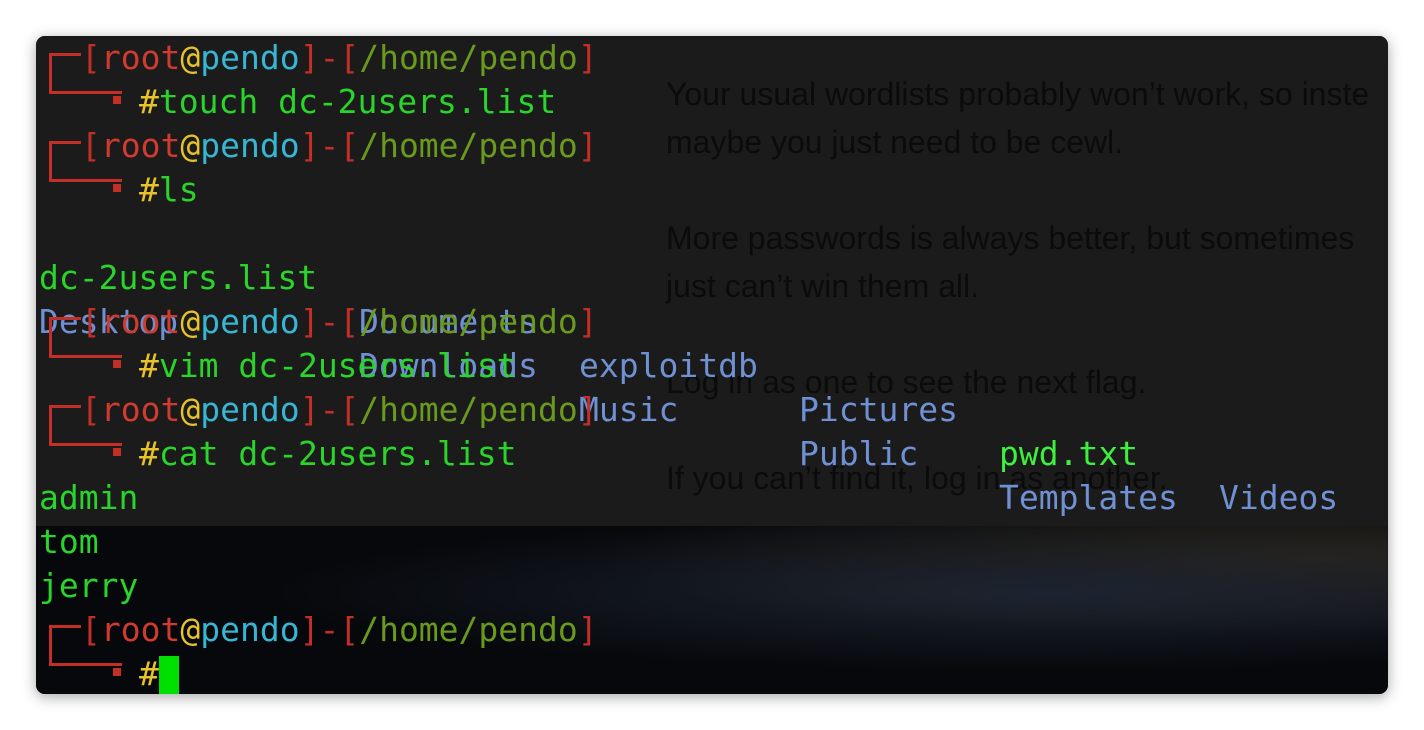 This screenshot has height=730, width=1424. I want to click on command-line: #cat dc-2users.list, so click(328, 453).